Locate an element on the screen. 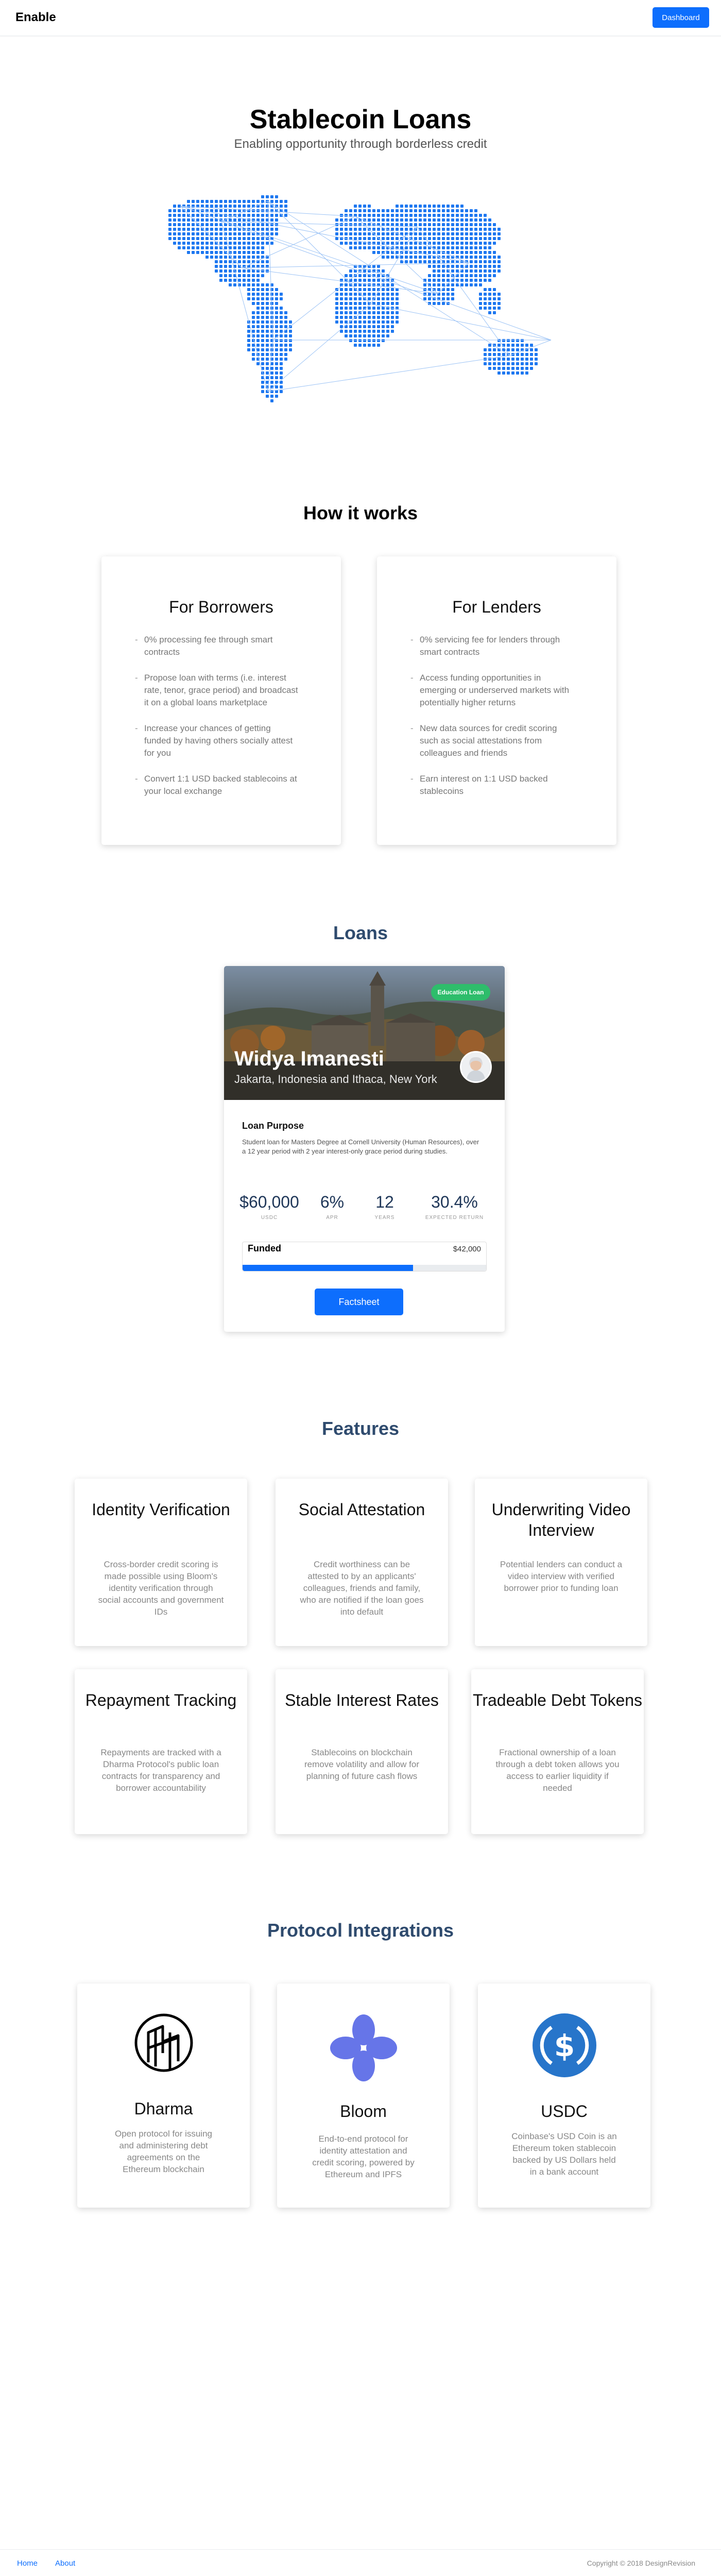  factsheet-button: Factsheet is located at coordinates (359, 1302).